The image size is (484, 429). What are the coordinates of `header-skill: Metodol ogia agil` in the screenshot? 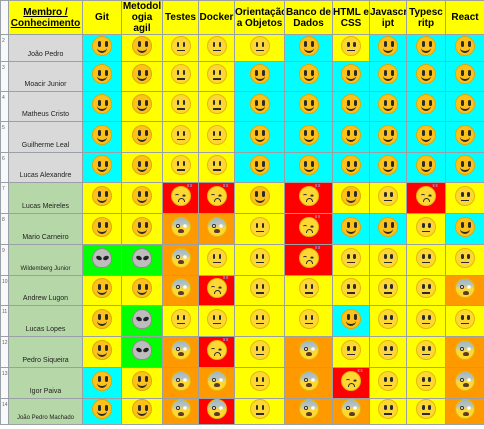 It's located at (142, 17).